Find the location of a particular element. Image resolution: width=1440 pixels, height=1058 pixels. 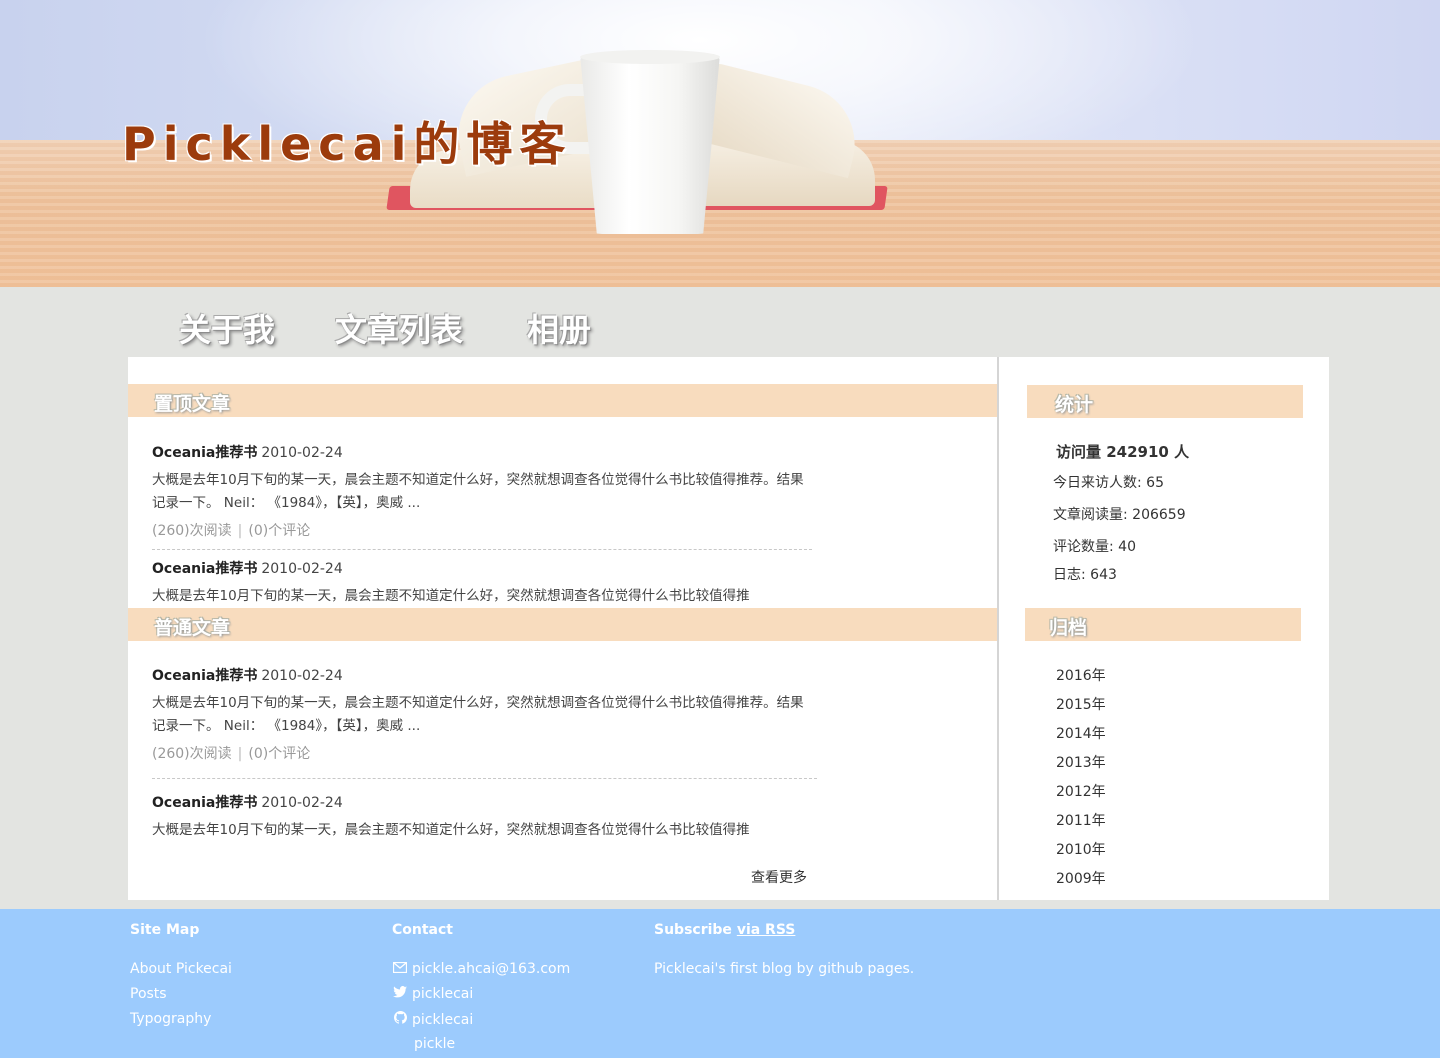

stat-article-reads: 文章阅读量: 206659 is located at coordinates (1119, 515).